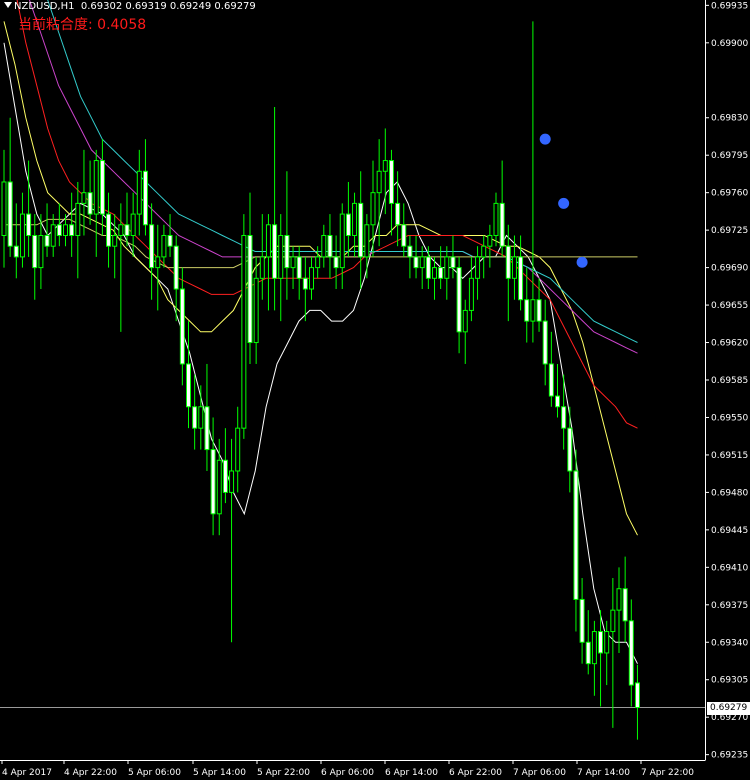  Describe the element at coordinates (729, 643) in the screenshot. I see `y-tick-label: 0.69340` at that location.